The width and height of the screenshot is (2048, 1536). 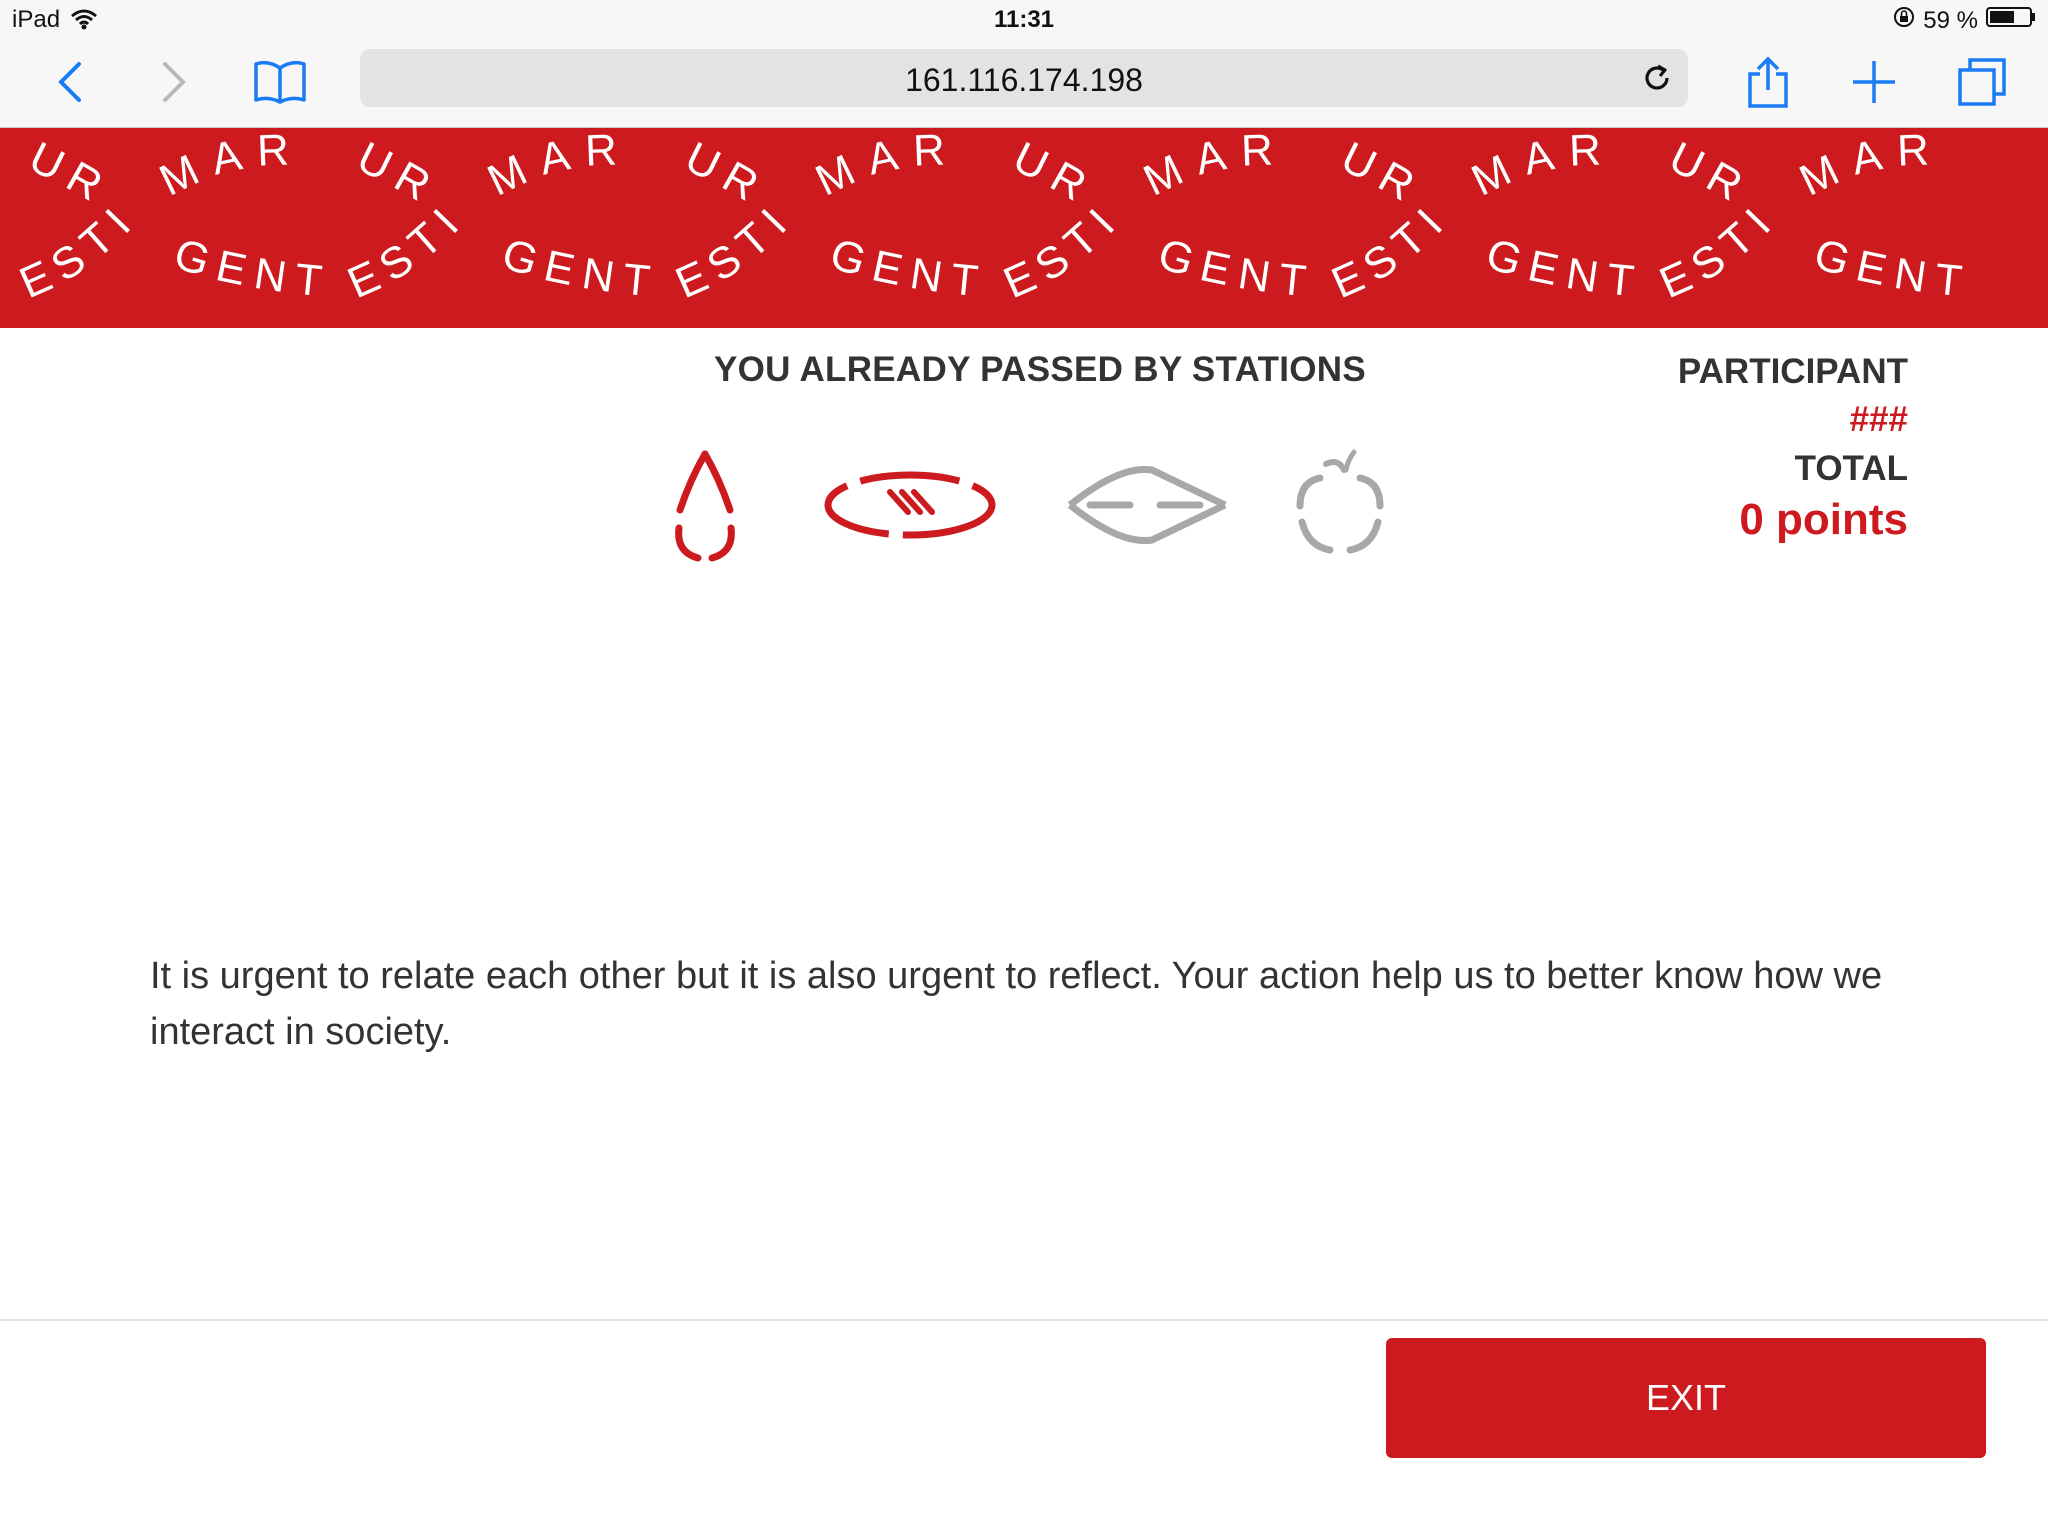 I want to click on mouth-icon, so click(x=910, y=505).